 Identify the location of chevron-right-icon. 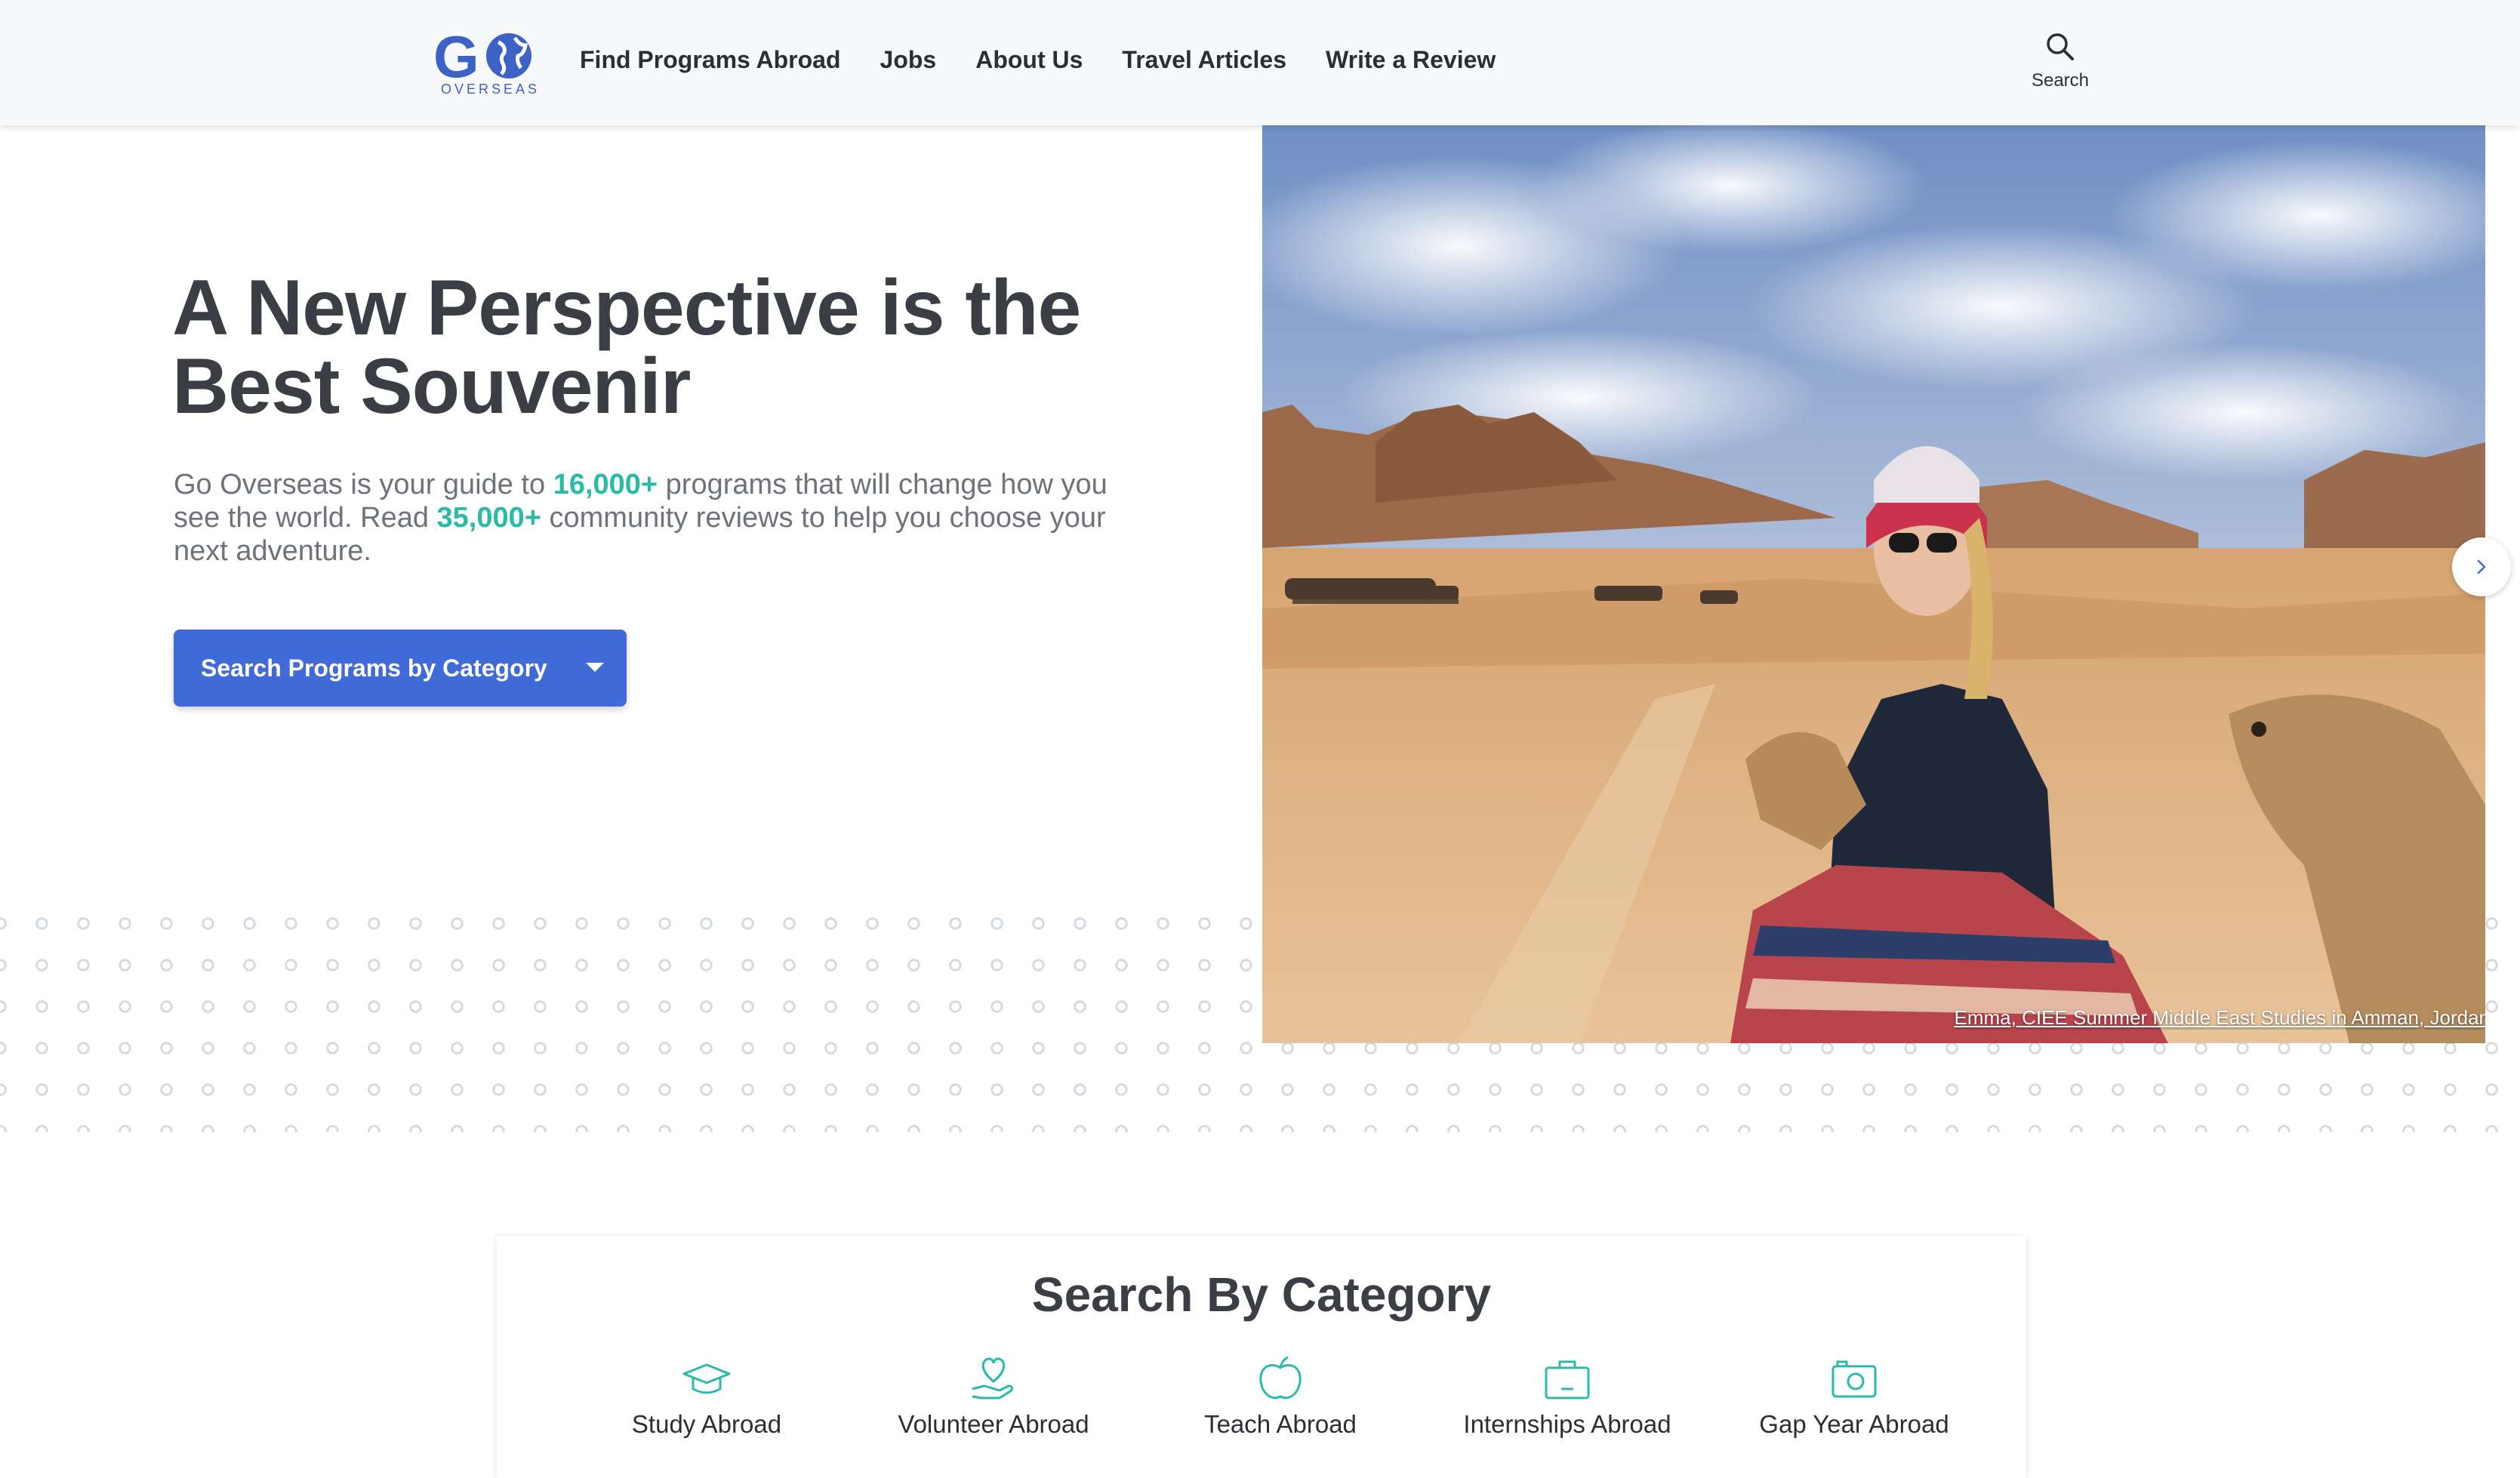
(2481, 566).